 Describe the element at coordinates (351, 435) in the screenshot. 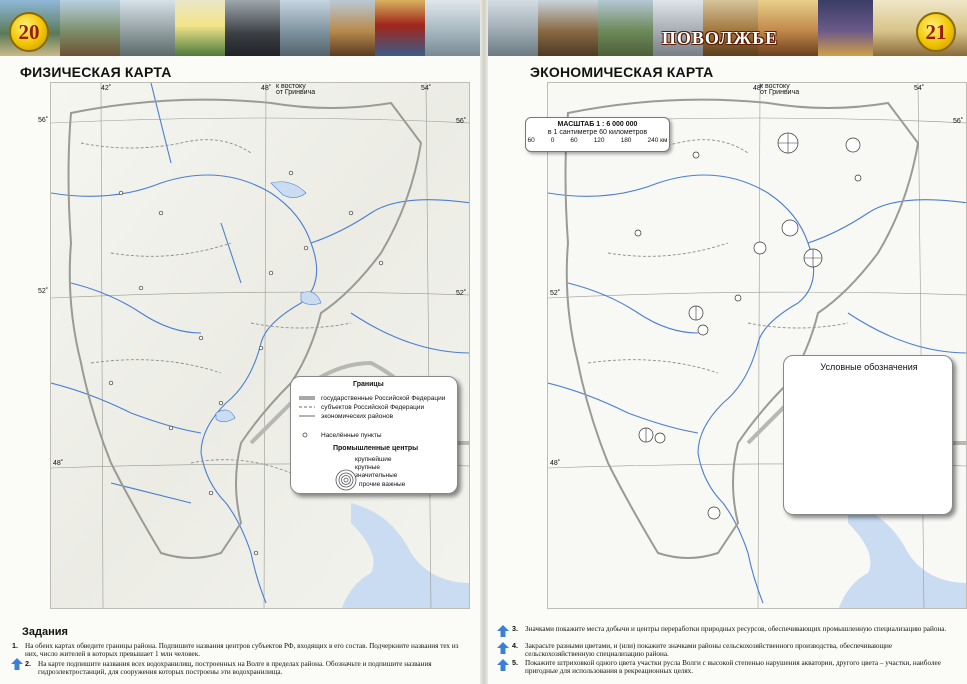

I see `legend-item: Населённые пункты` at that location.